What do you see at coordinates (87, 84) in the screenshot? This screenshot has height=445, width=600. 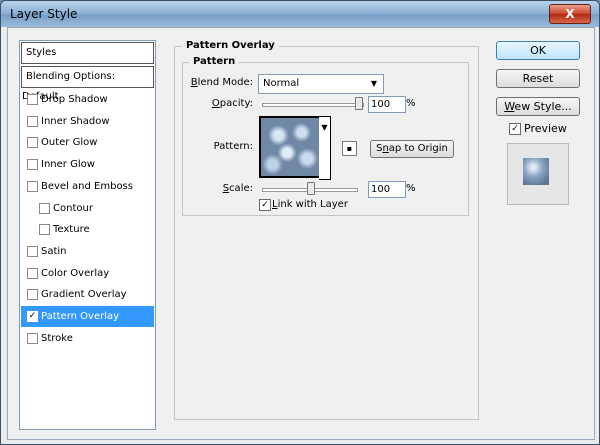 I see `blending-options-item: Blending Options: Default` at bounding box center [87, 84].